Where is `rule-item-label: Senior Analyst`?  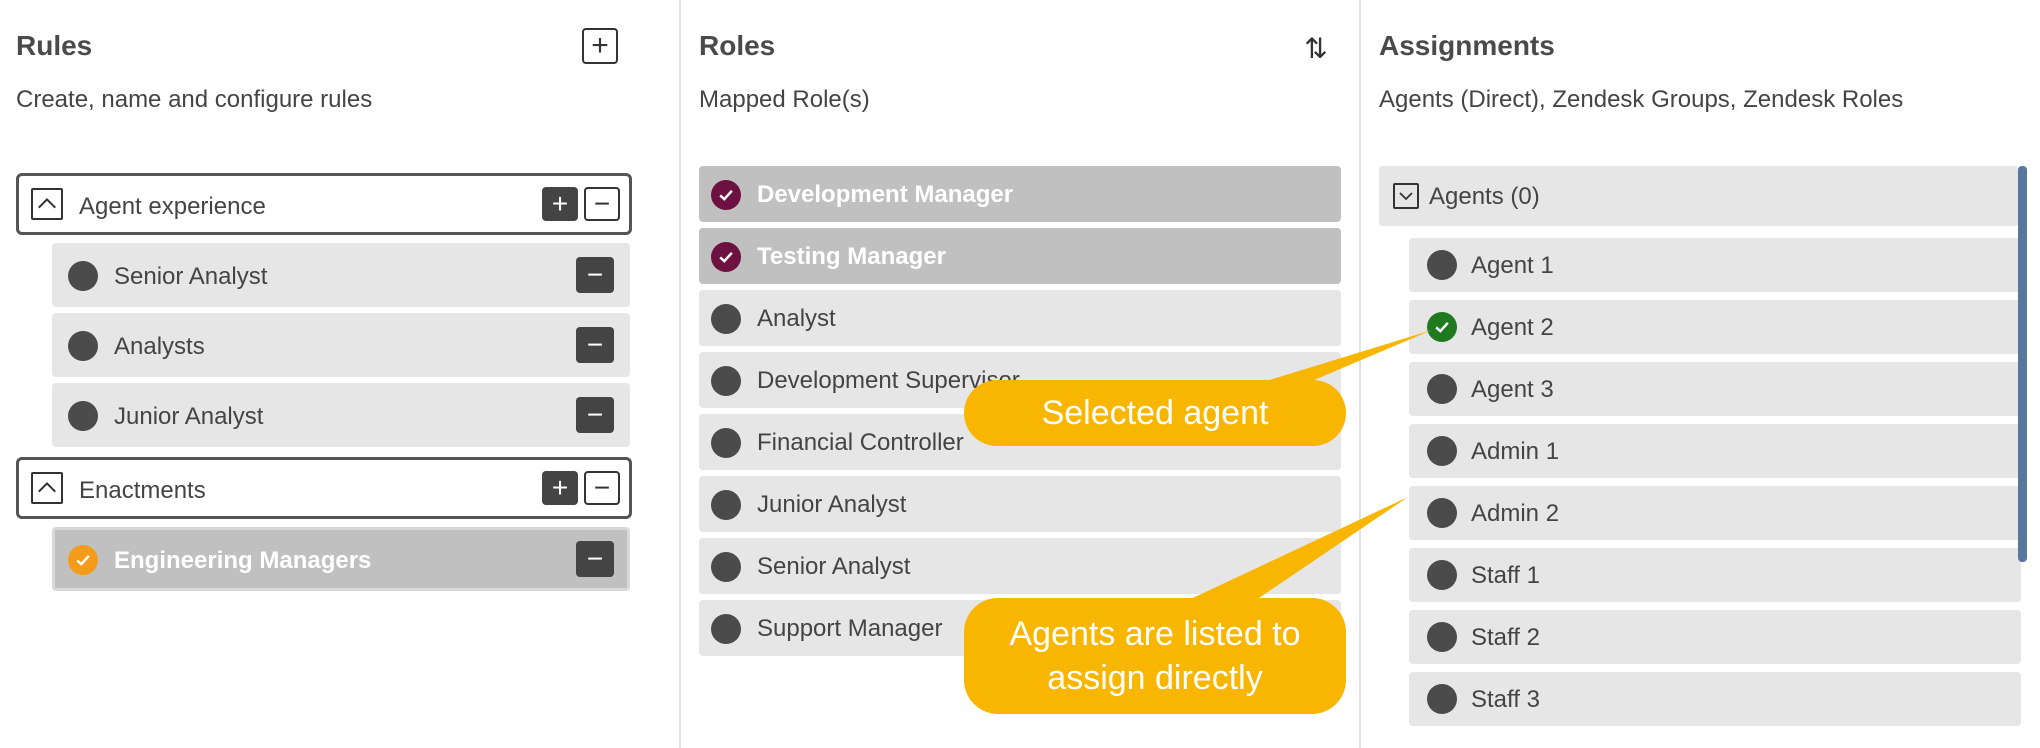
rule-item-label: Senior Analyst is located at coordinates (191, 276).